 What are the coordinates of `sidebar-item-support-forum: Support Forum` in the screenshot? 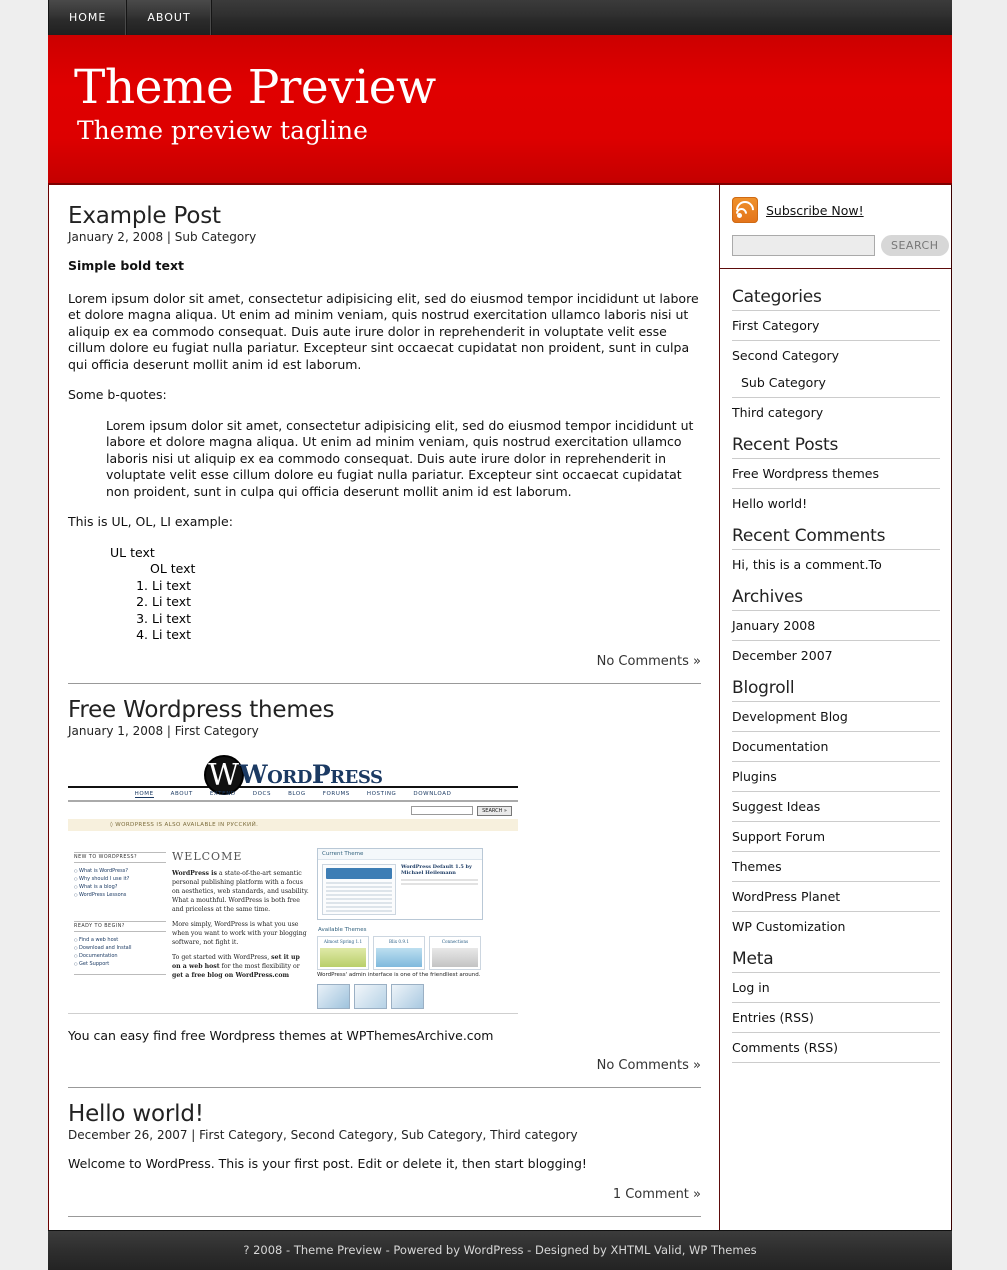 It's located at (836, 836).